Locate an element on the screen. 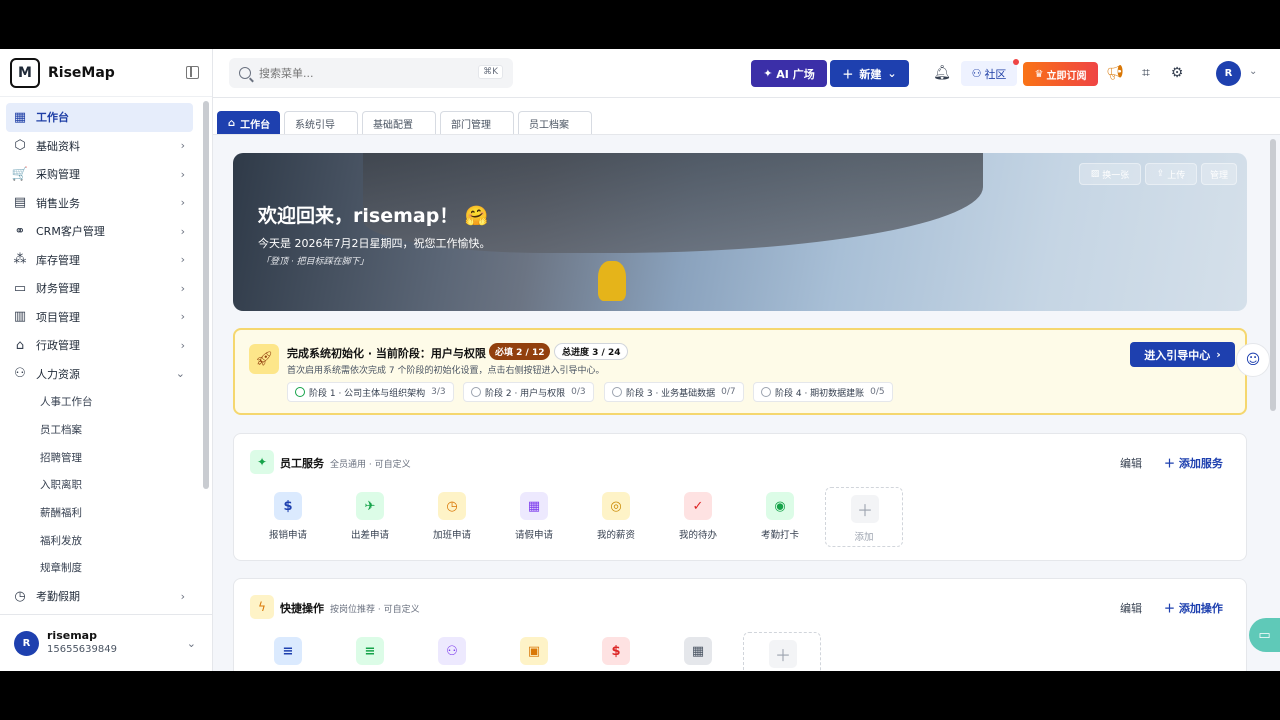 This screenshot has height=720, width=1280. quick-action-icon: ▣ is located at coordinates (534, 651).